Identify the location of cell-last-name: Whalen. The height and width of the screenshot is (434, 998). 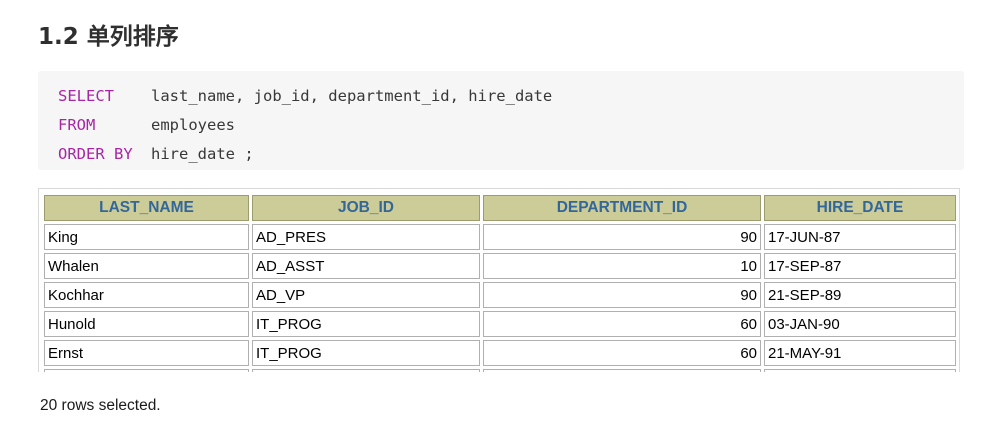
(146, 266).